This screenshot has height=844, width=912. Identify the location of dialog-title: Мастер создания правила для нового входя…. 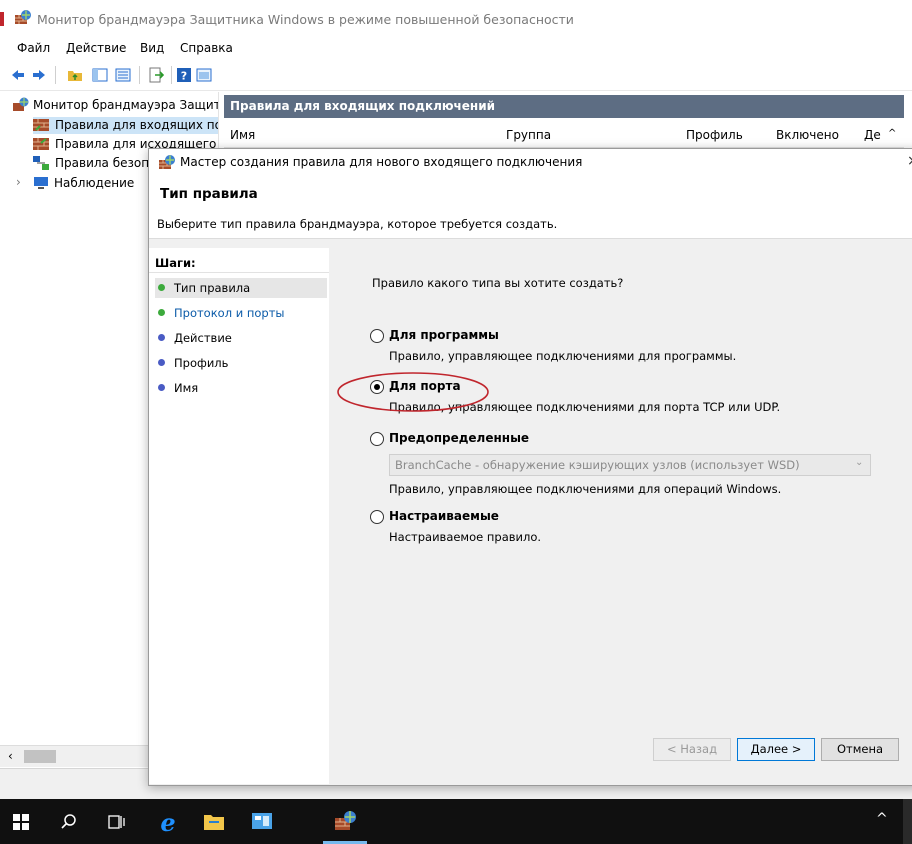
(381, 162).